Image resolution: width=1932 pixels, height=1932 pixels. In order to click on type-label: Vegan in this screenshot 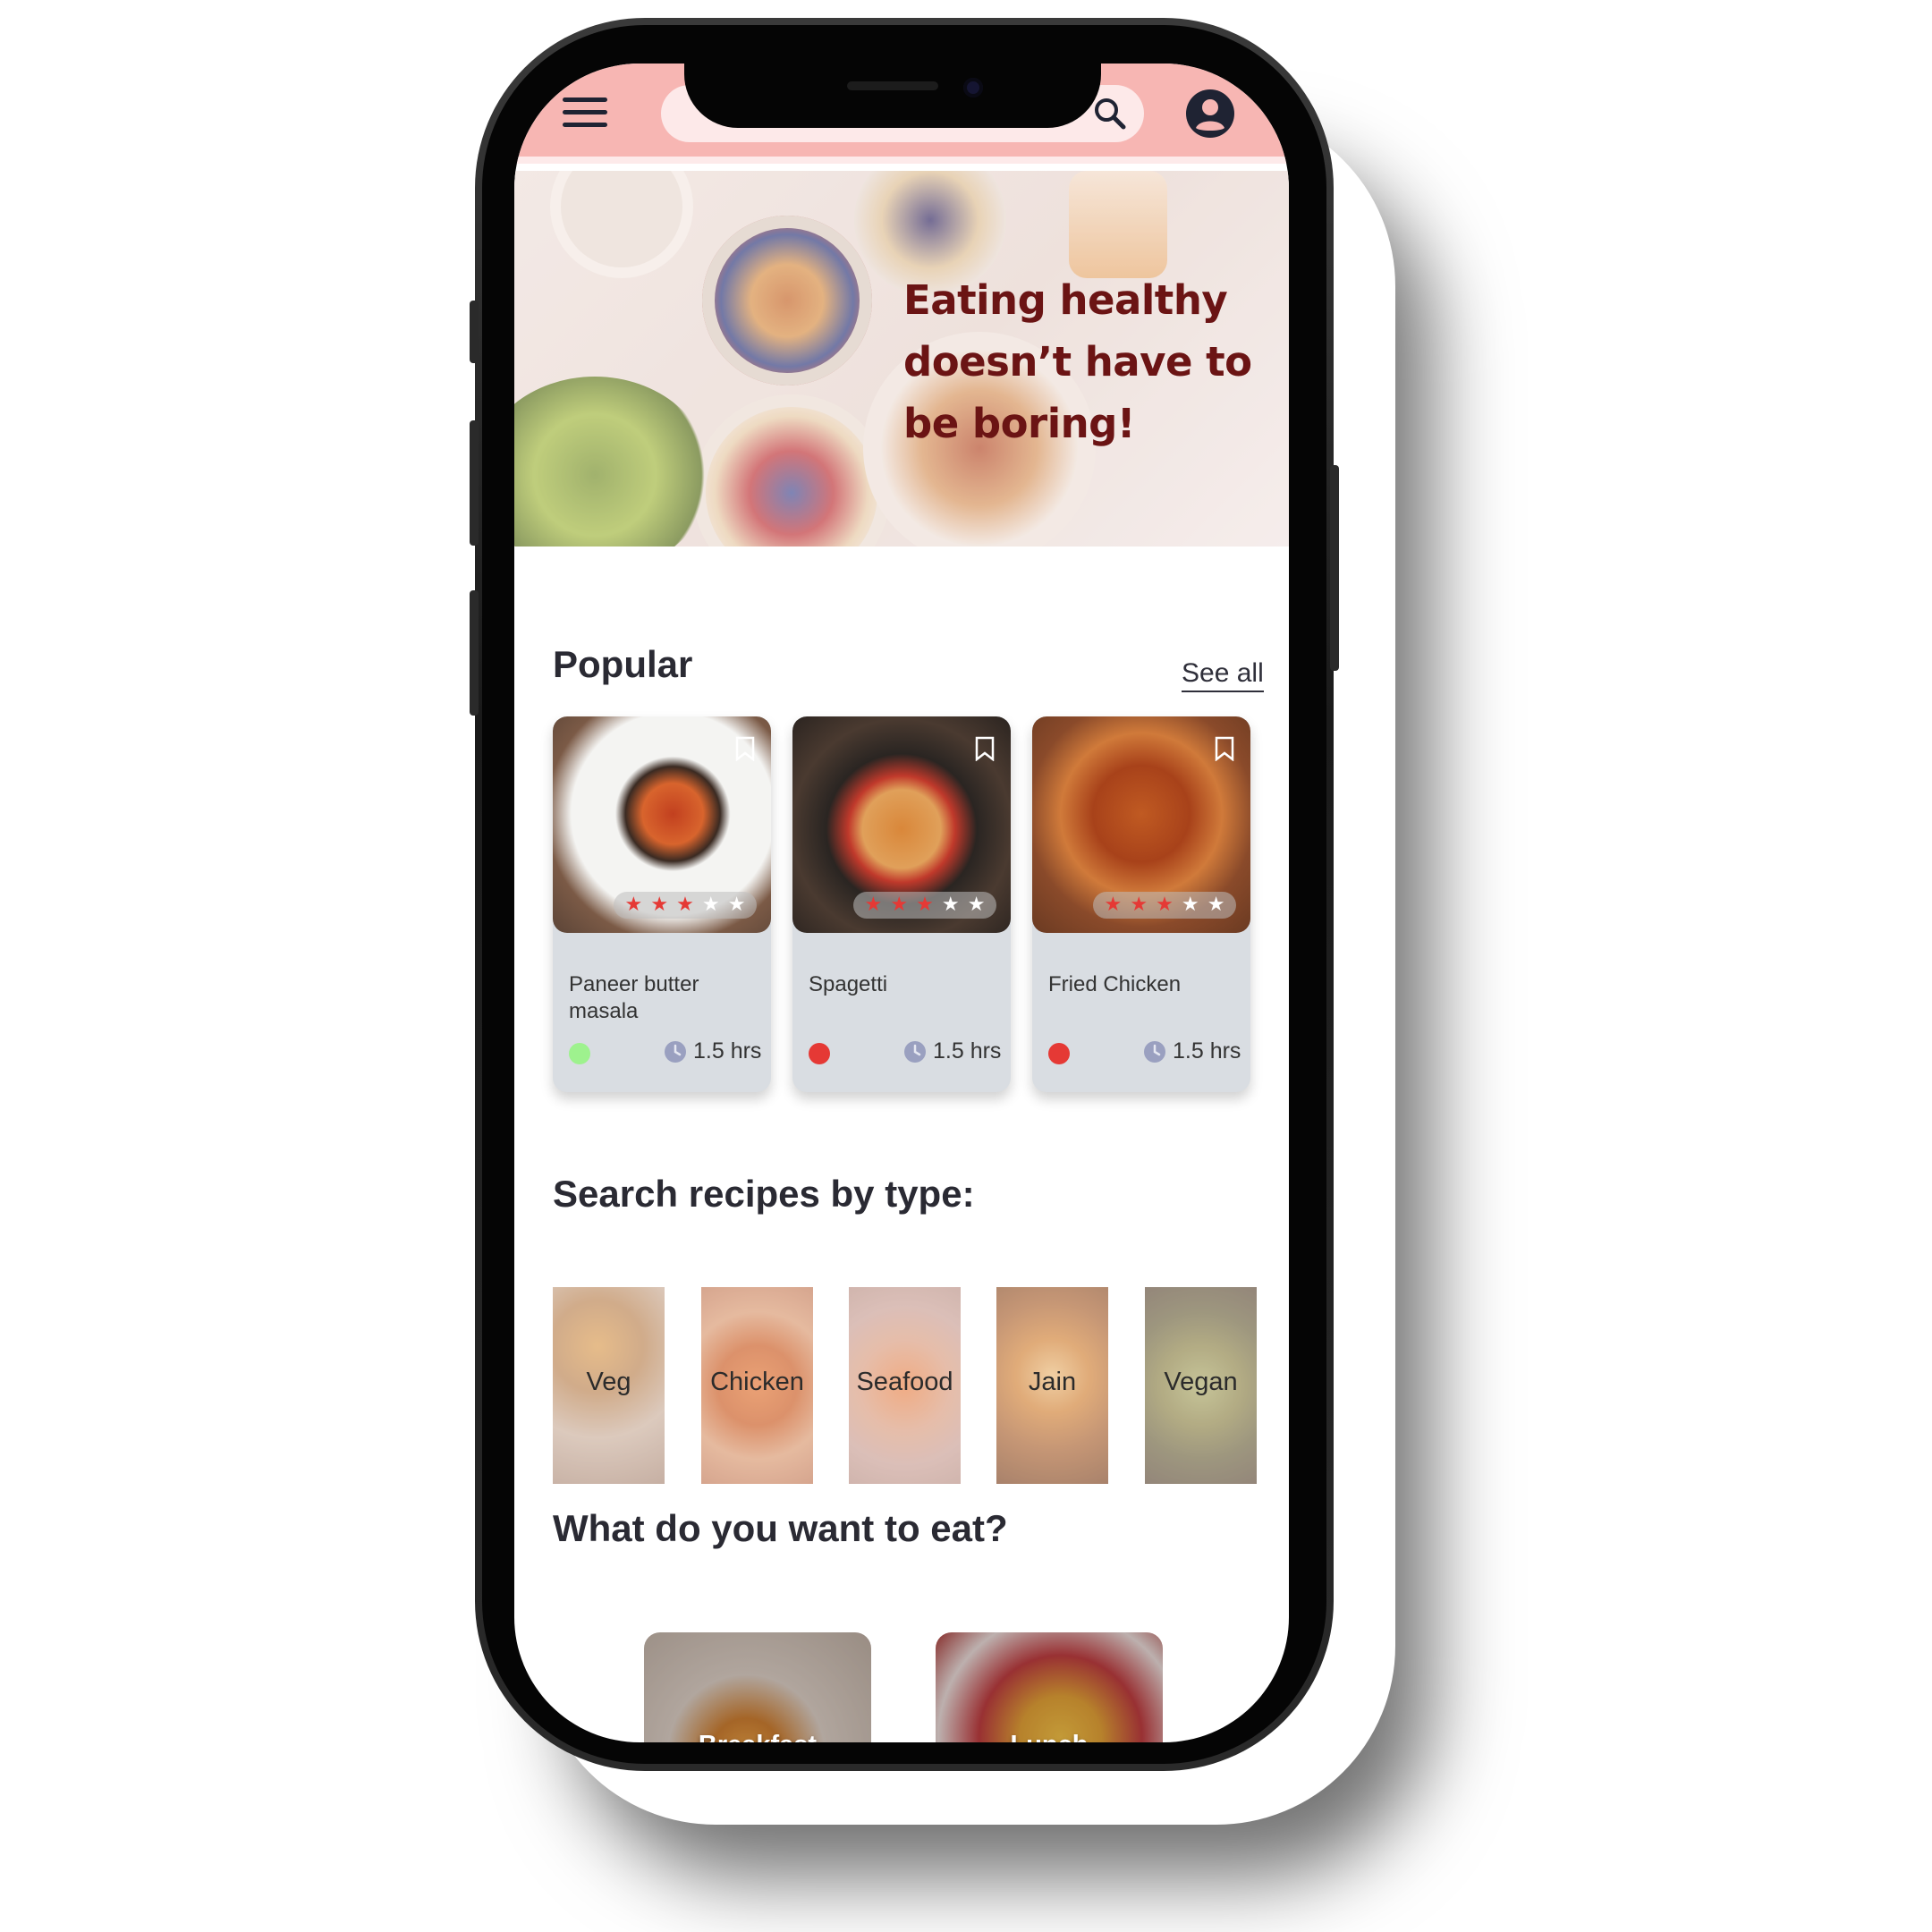, I will do `click(1201, 1382)`.